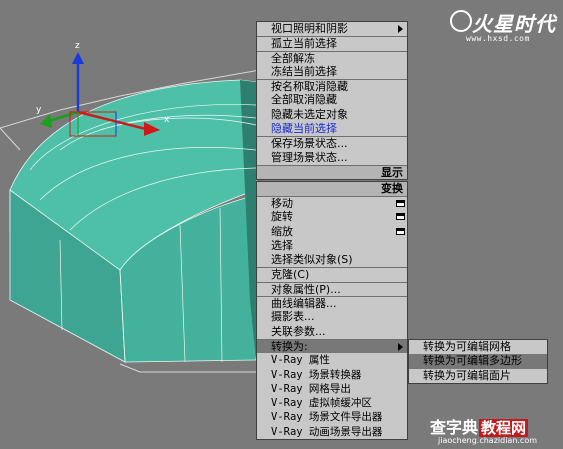 Image resolution: width=563 pixels, height=449 pixels. What do you see at coordinates (332, 171) in the screenshot?
I see `quad-label-display: 显示` at bounding box center [332, 171].